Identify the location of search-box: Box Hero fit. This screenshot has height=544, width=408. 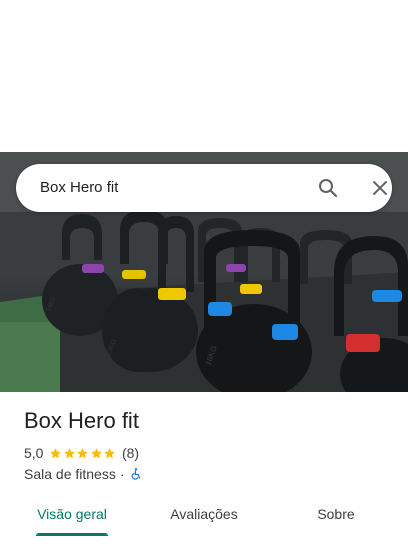
(204, 188).